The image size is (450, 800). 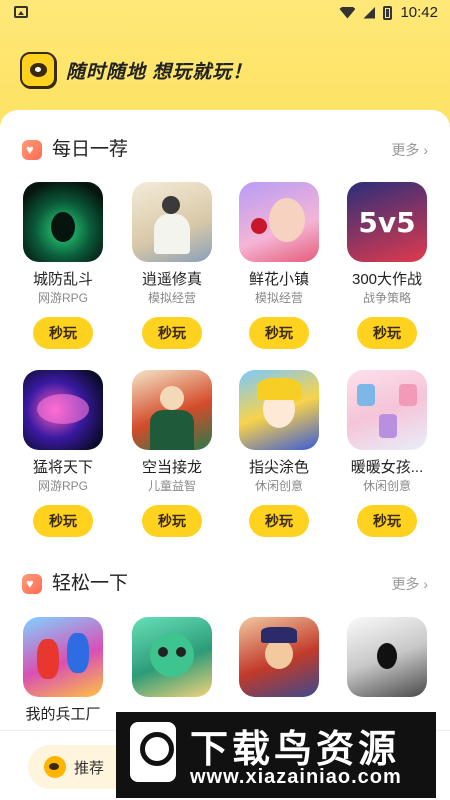 I want to click on game-category: 儿童益智, so click(x=171, y=486).